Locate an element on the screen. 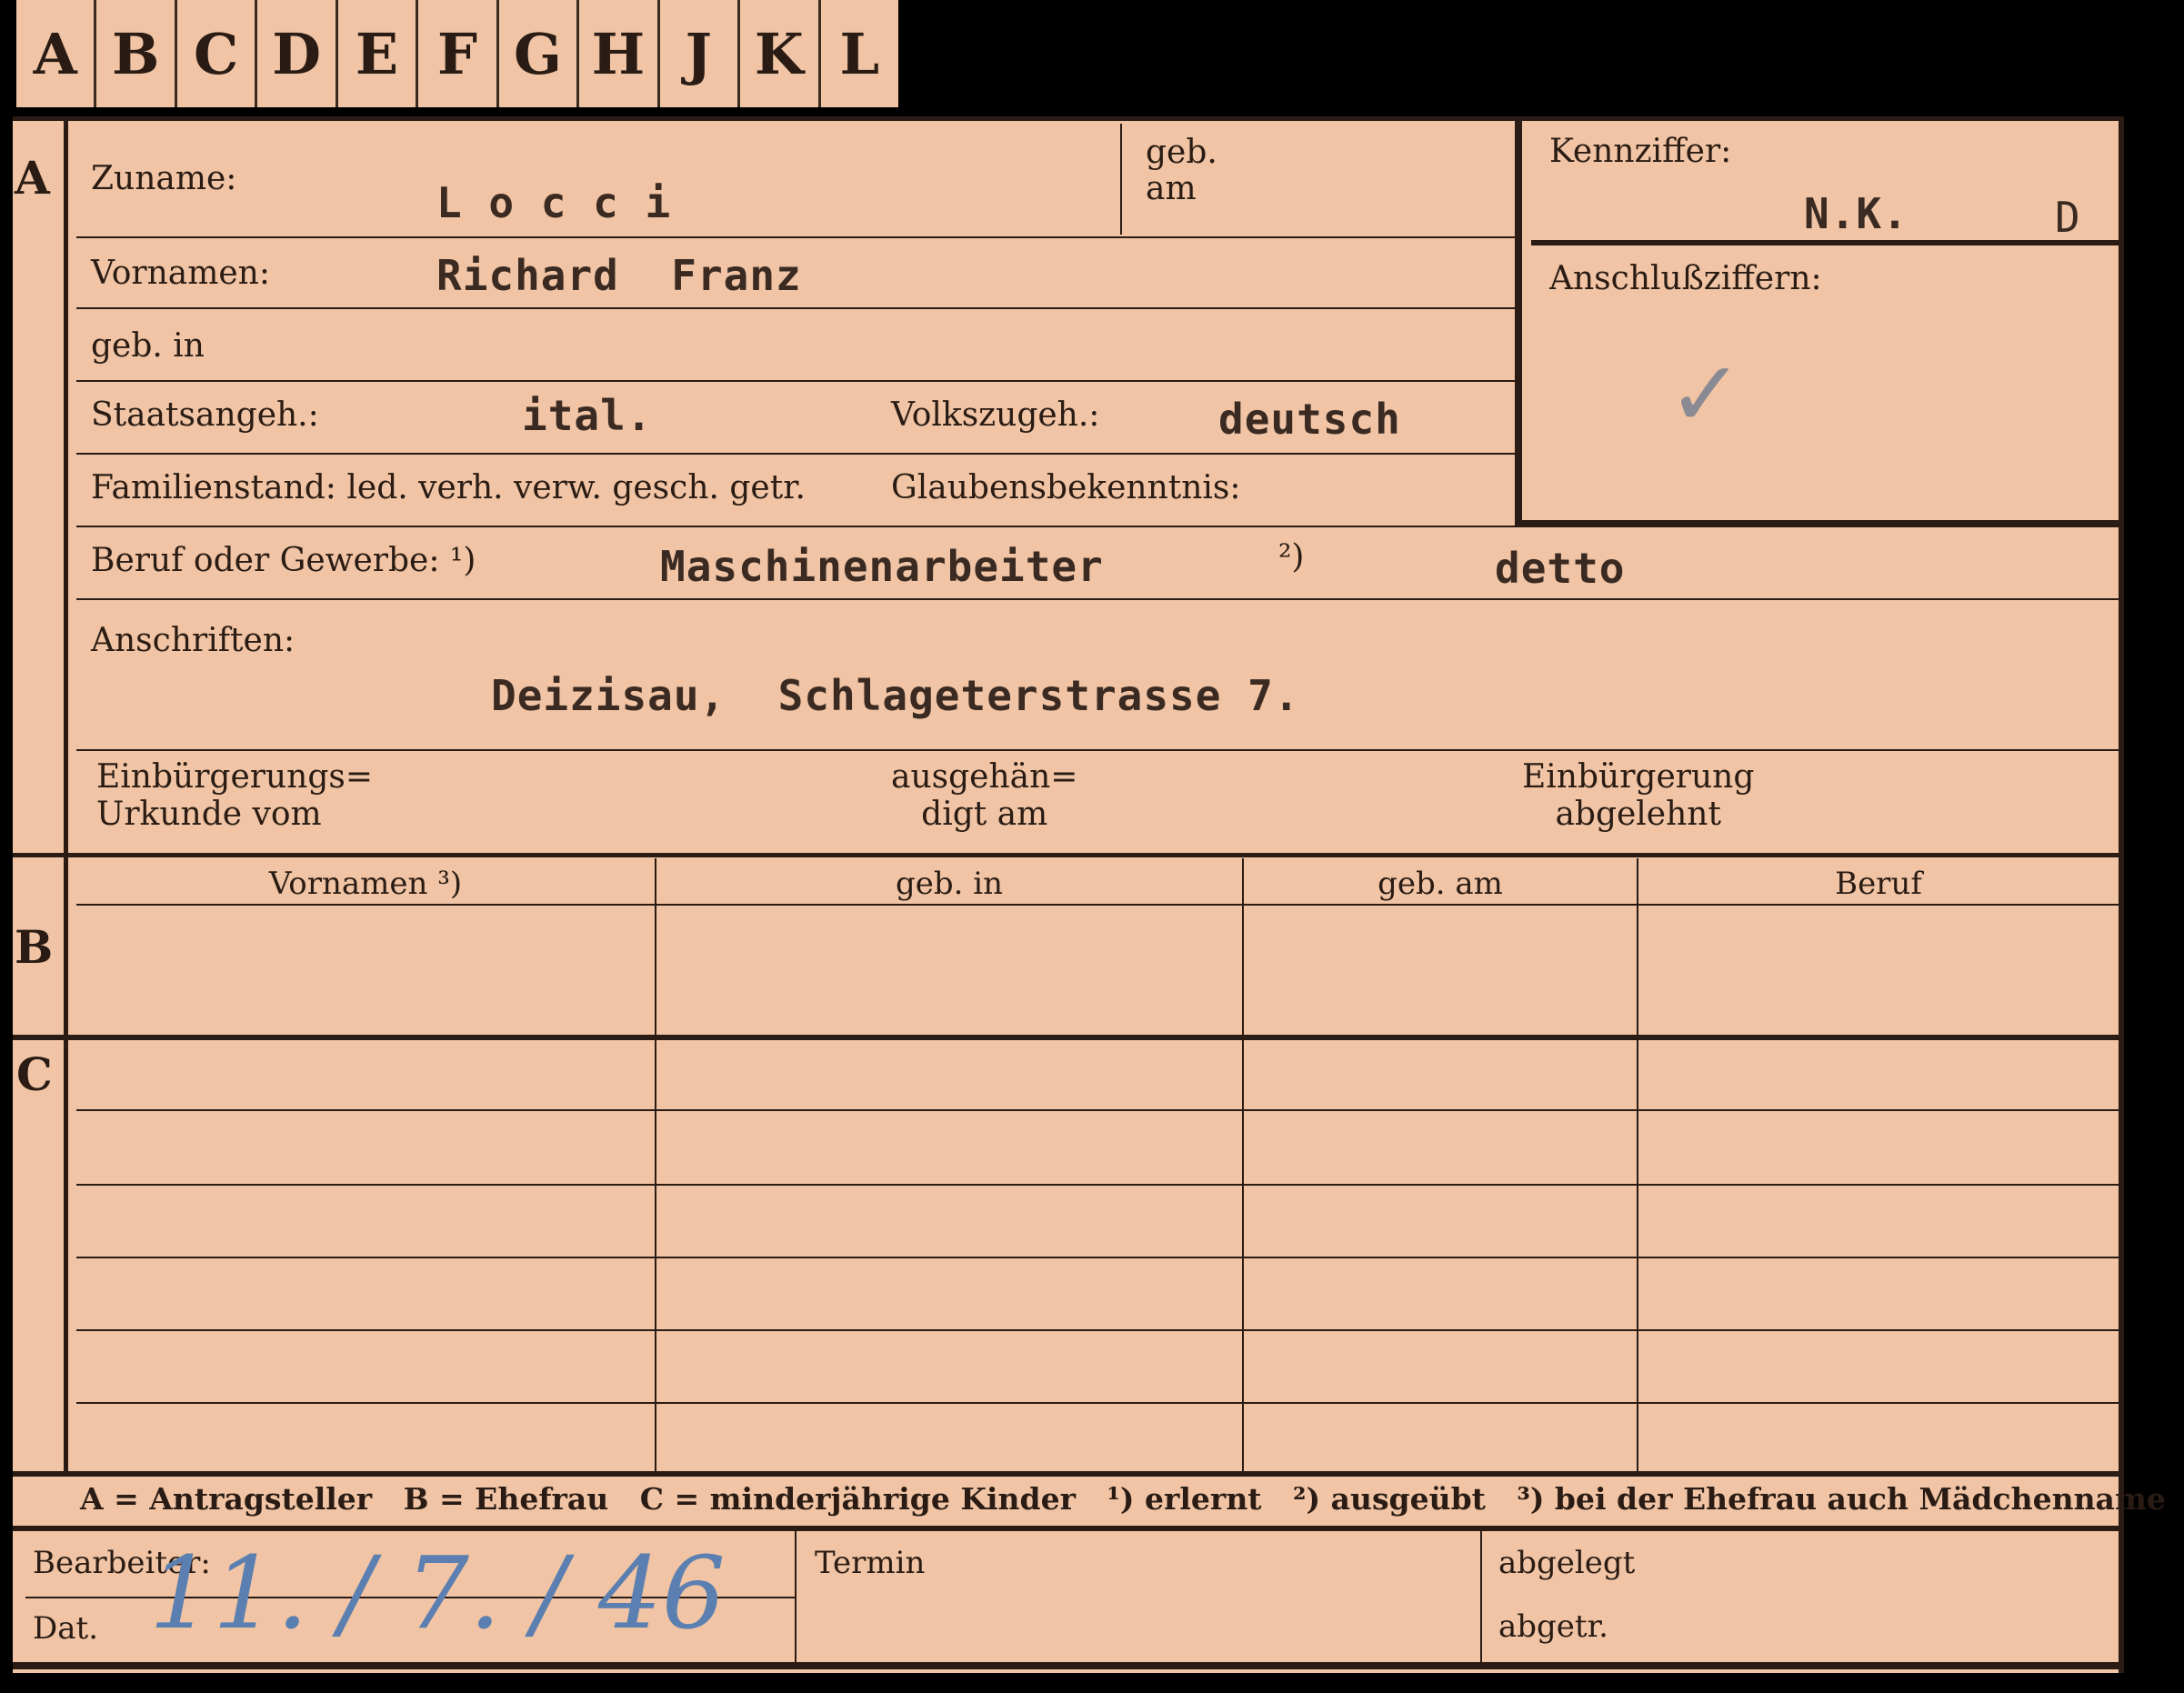 The image size is (2184, 1693). geb-am-label: geb. am is located at coordinates (1181, 171).